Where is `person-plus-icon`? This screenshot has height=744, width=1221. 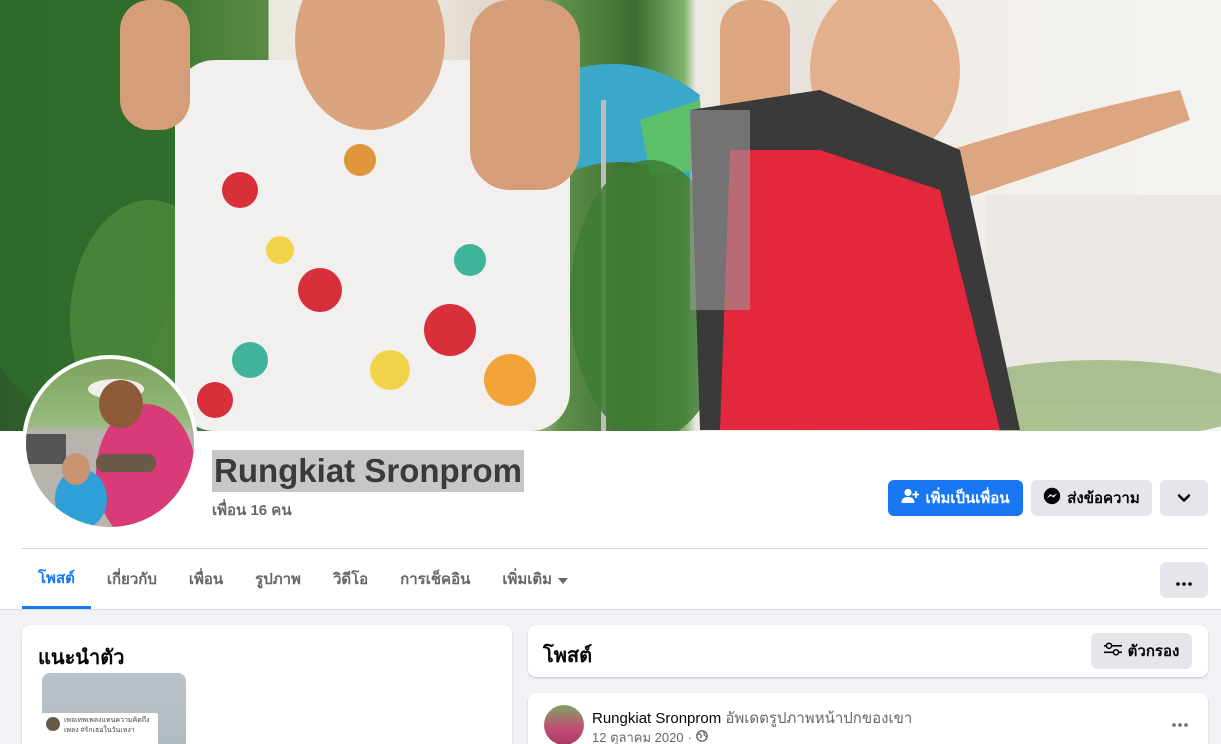
person-plus-icon is located at coordinates (910, 498).